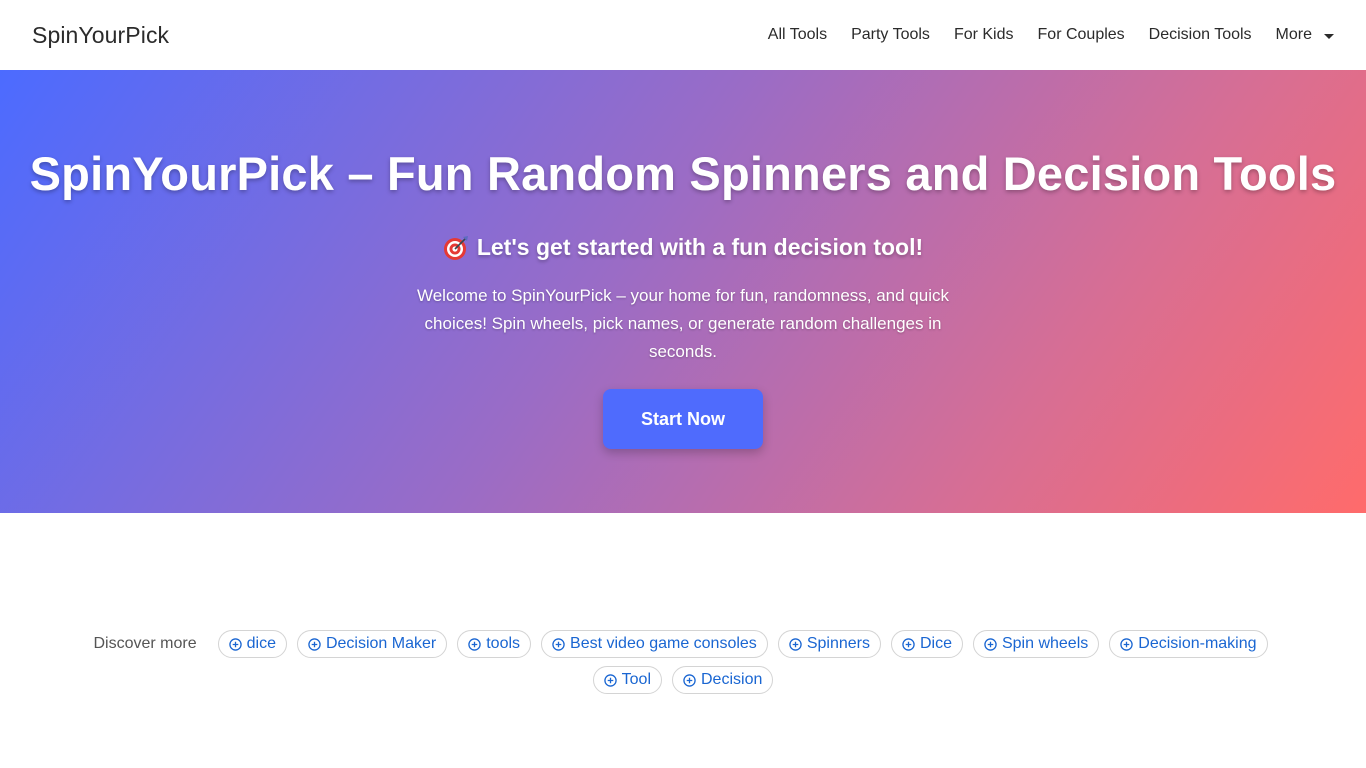 The image size is (1366, 768). Describe the element at coordinates (935, 643) in the screenshot. I see `chip-label: Dice` at that location.